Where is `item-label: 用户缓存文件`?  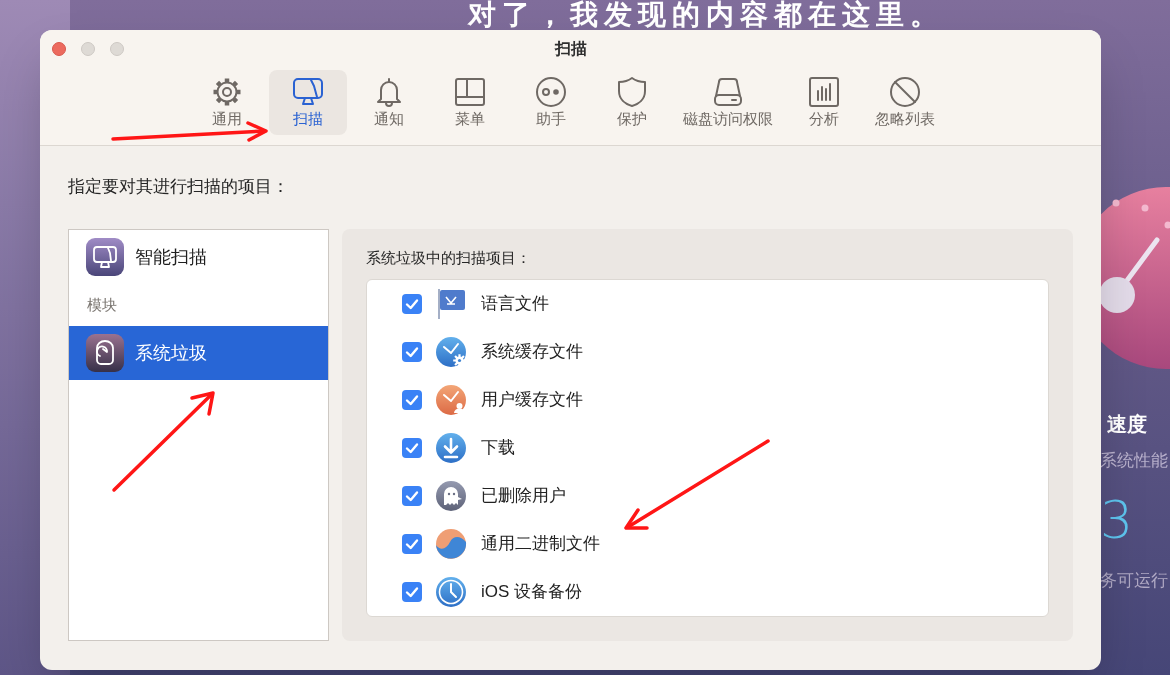
item-label: 用户缓存文件 is located at coordinates (532, 400).